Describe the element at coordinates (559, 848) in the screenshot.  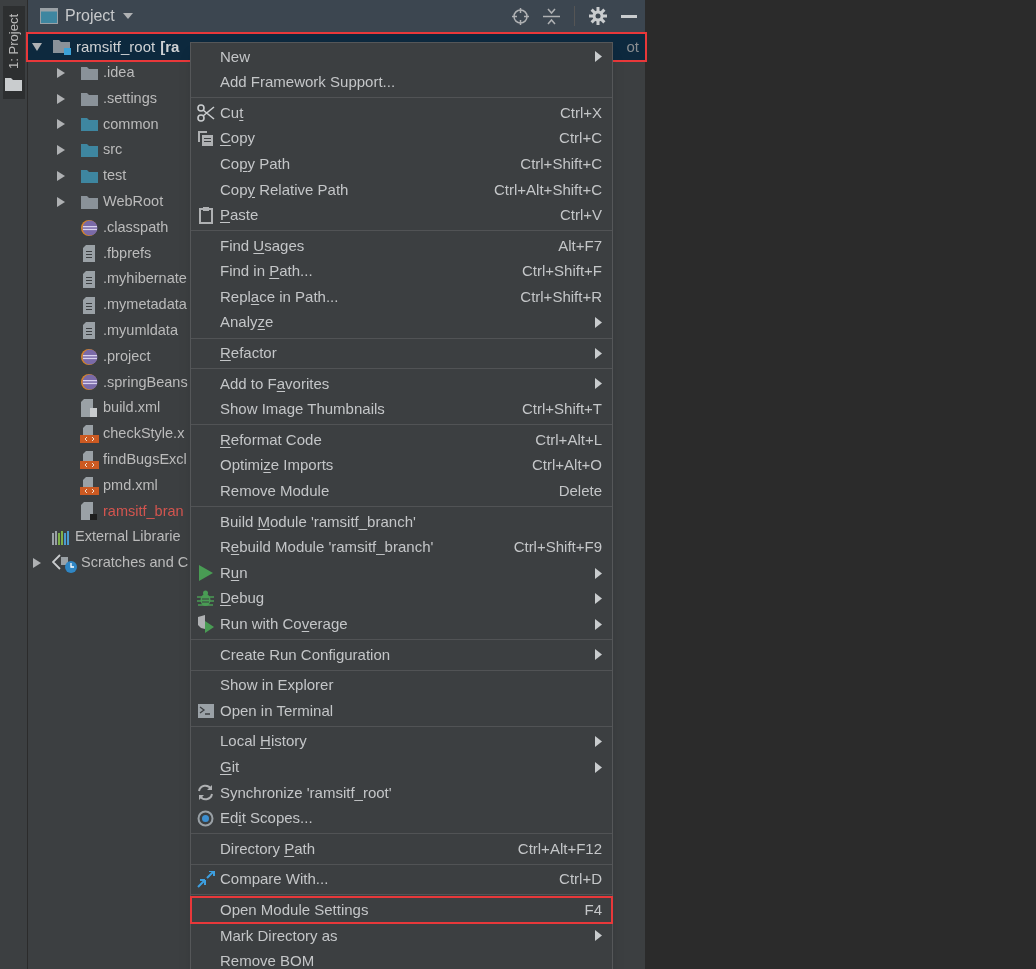
I see `shortcut-text: Ctrl+Alt+F12` at that location.